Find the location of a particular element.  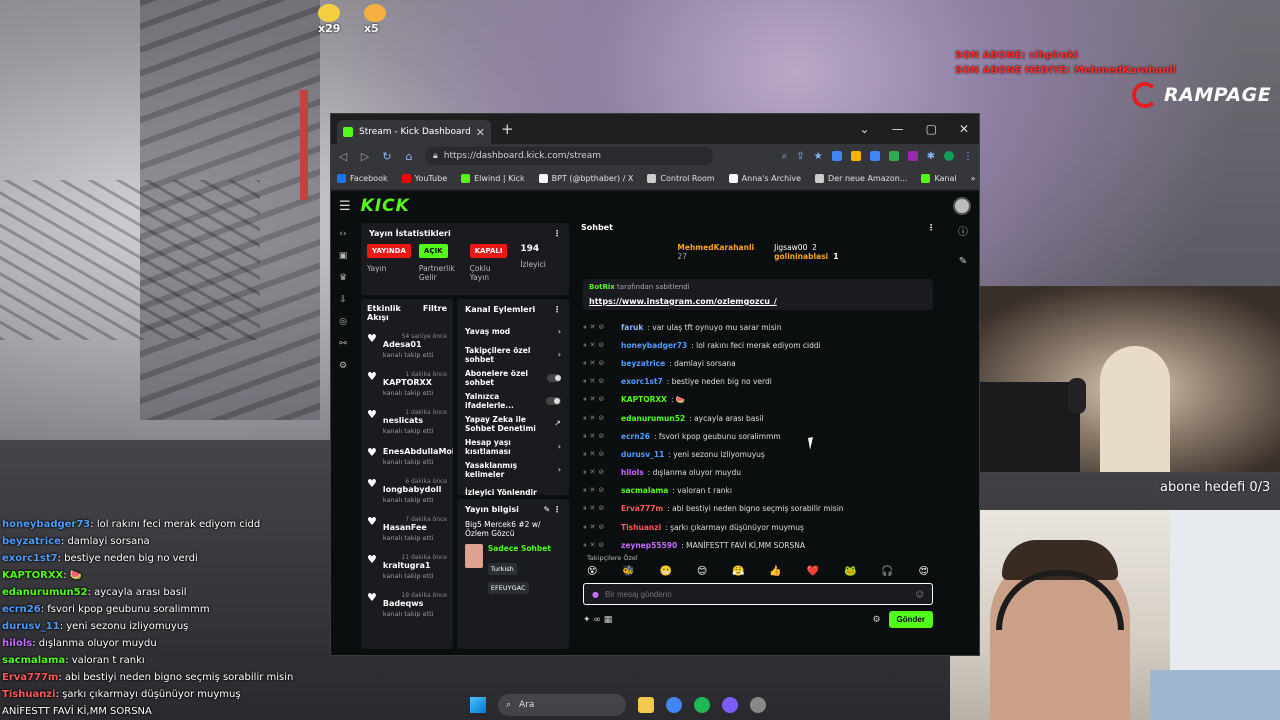

chat-user: exorc1st7 is located at coordinates (642, 381).